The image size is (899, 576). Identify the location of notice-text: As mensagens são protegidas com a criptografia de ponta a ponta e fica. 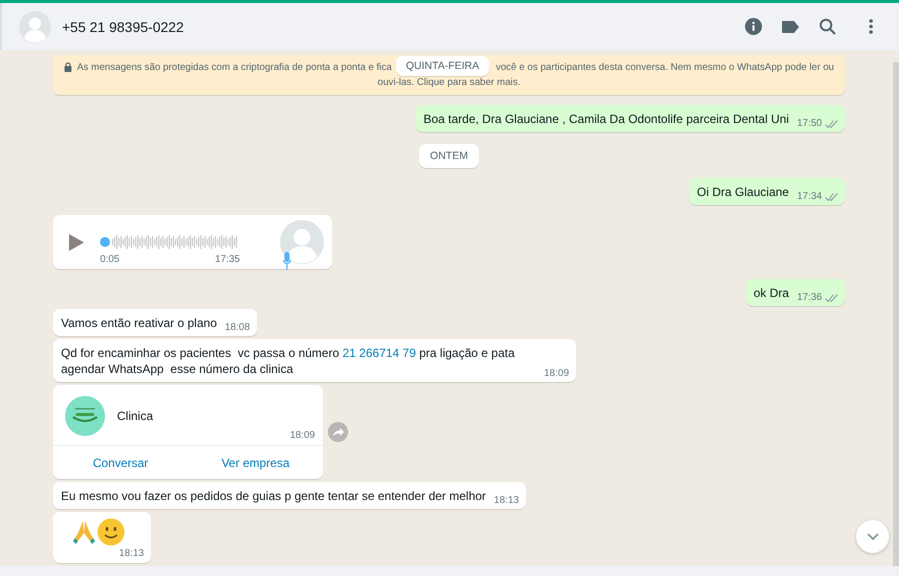
(234, 67).